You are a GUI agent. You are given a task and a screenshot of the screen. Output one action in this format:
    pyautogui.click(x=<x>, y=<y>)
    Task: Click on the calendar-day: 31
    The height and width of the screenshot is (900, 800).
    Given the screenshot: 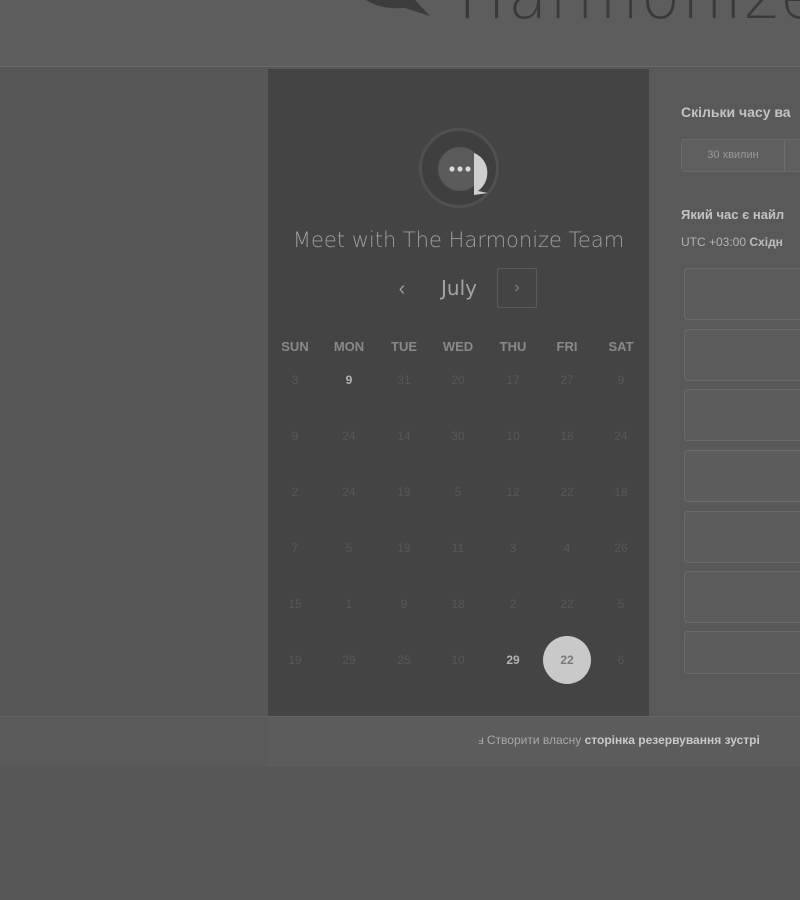 What is the action you would take?
    pyautogui.click(x=404, y=380)
    